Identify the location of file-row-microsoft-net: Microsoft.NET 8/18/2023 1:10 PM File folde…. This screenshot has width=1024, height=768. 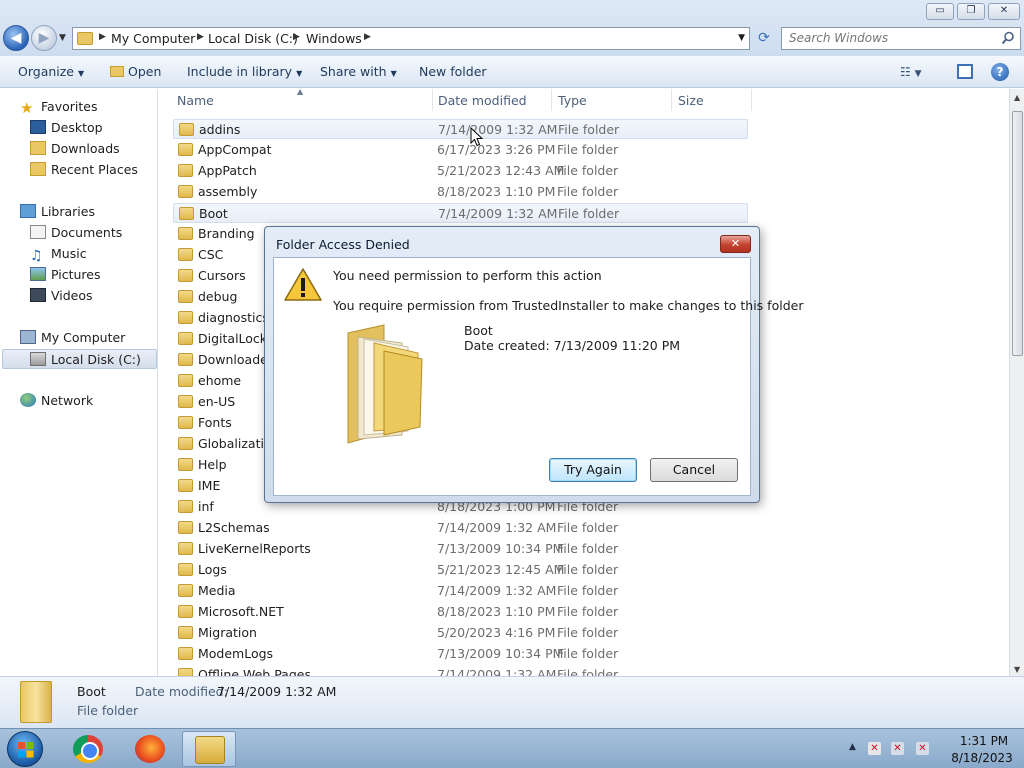
(460, 612).